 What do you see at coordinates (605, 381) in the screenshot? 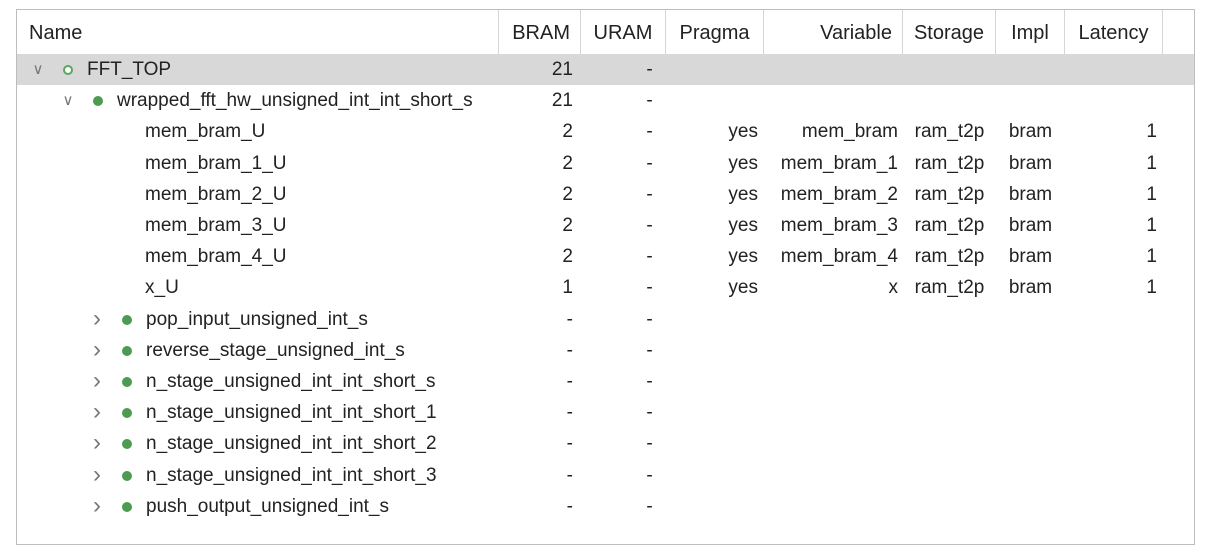
I see `tree-row: › n_stage_unsigned_int_int_short_s - -` at bounding box center [605, 381].